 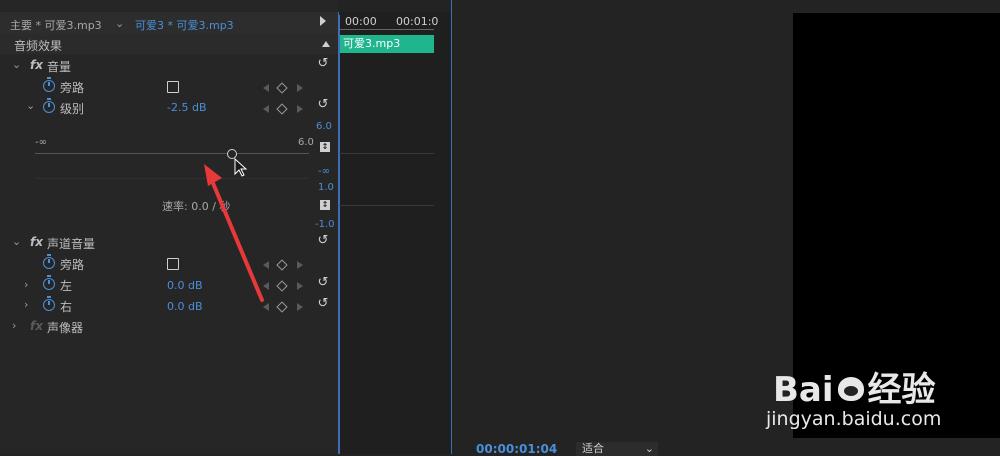 What do you see at coordinates (386, 29) in the screenshot?
I see `timeline-ruler` at bounding box center [386, 29].